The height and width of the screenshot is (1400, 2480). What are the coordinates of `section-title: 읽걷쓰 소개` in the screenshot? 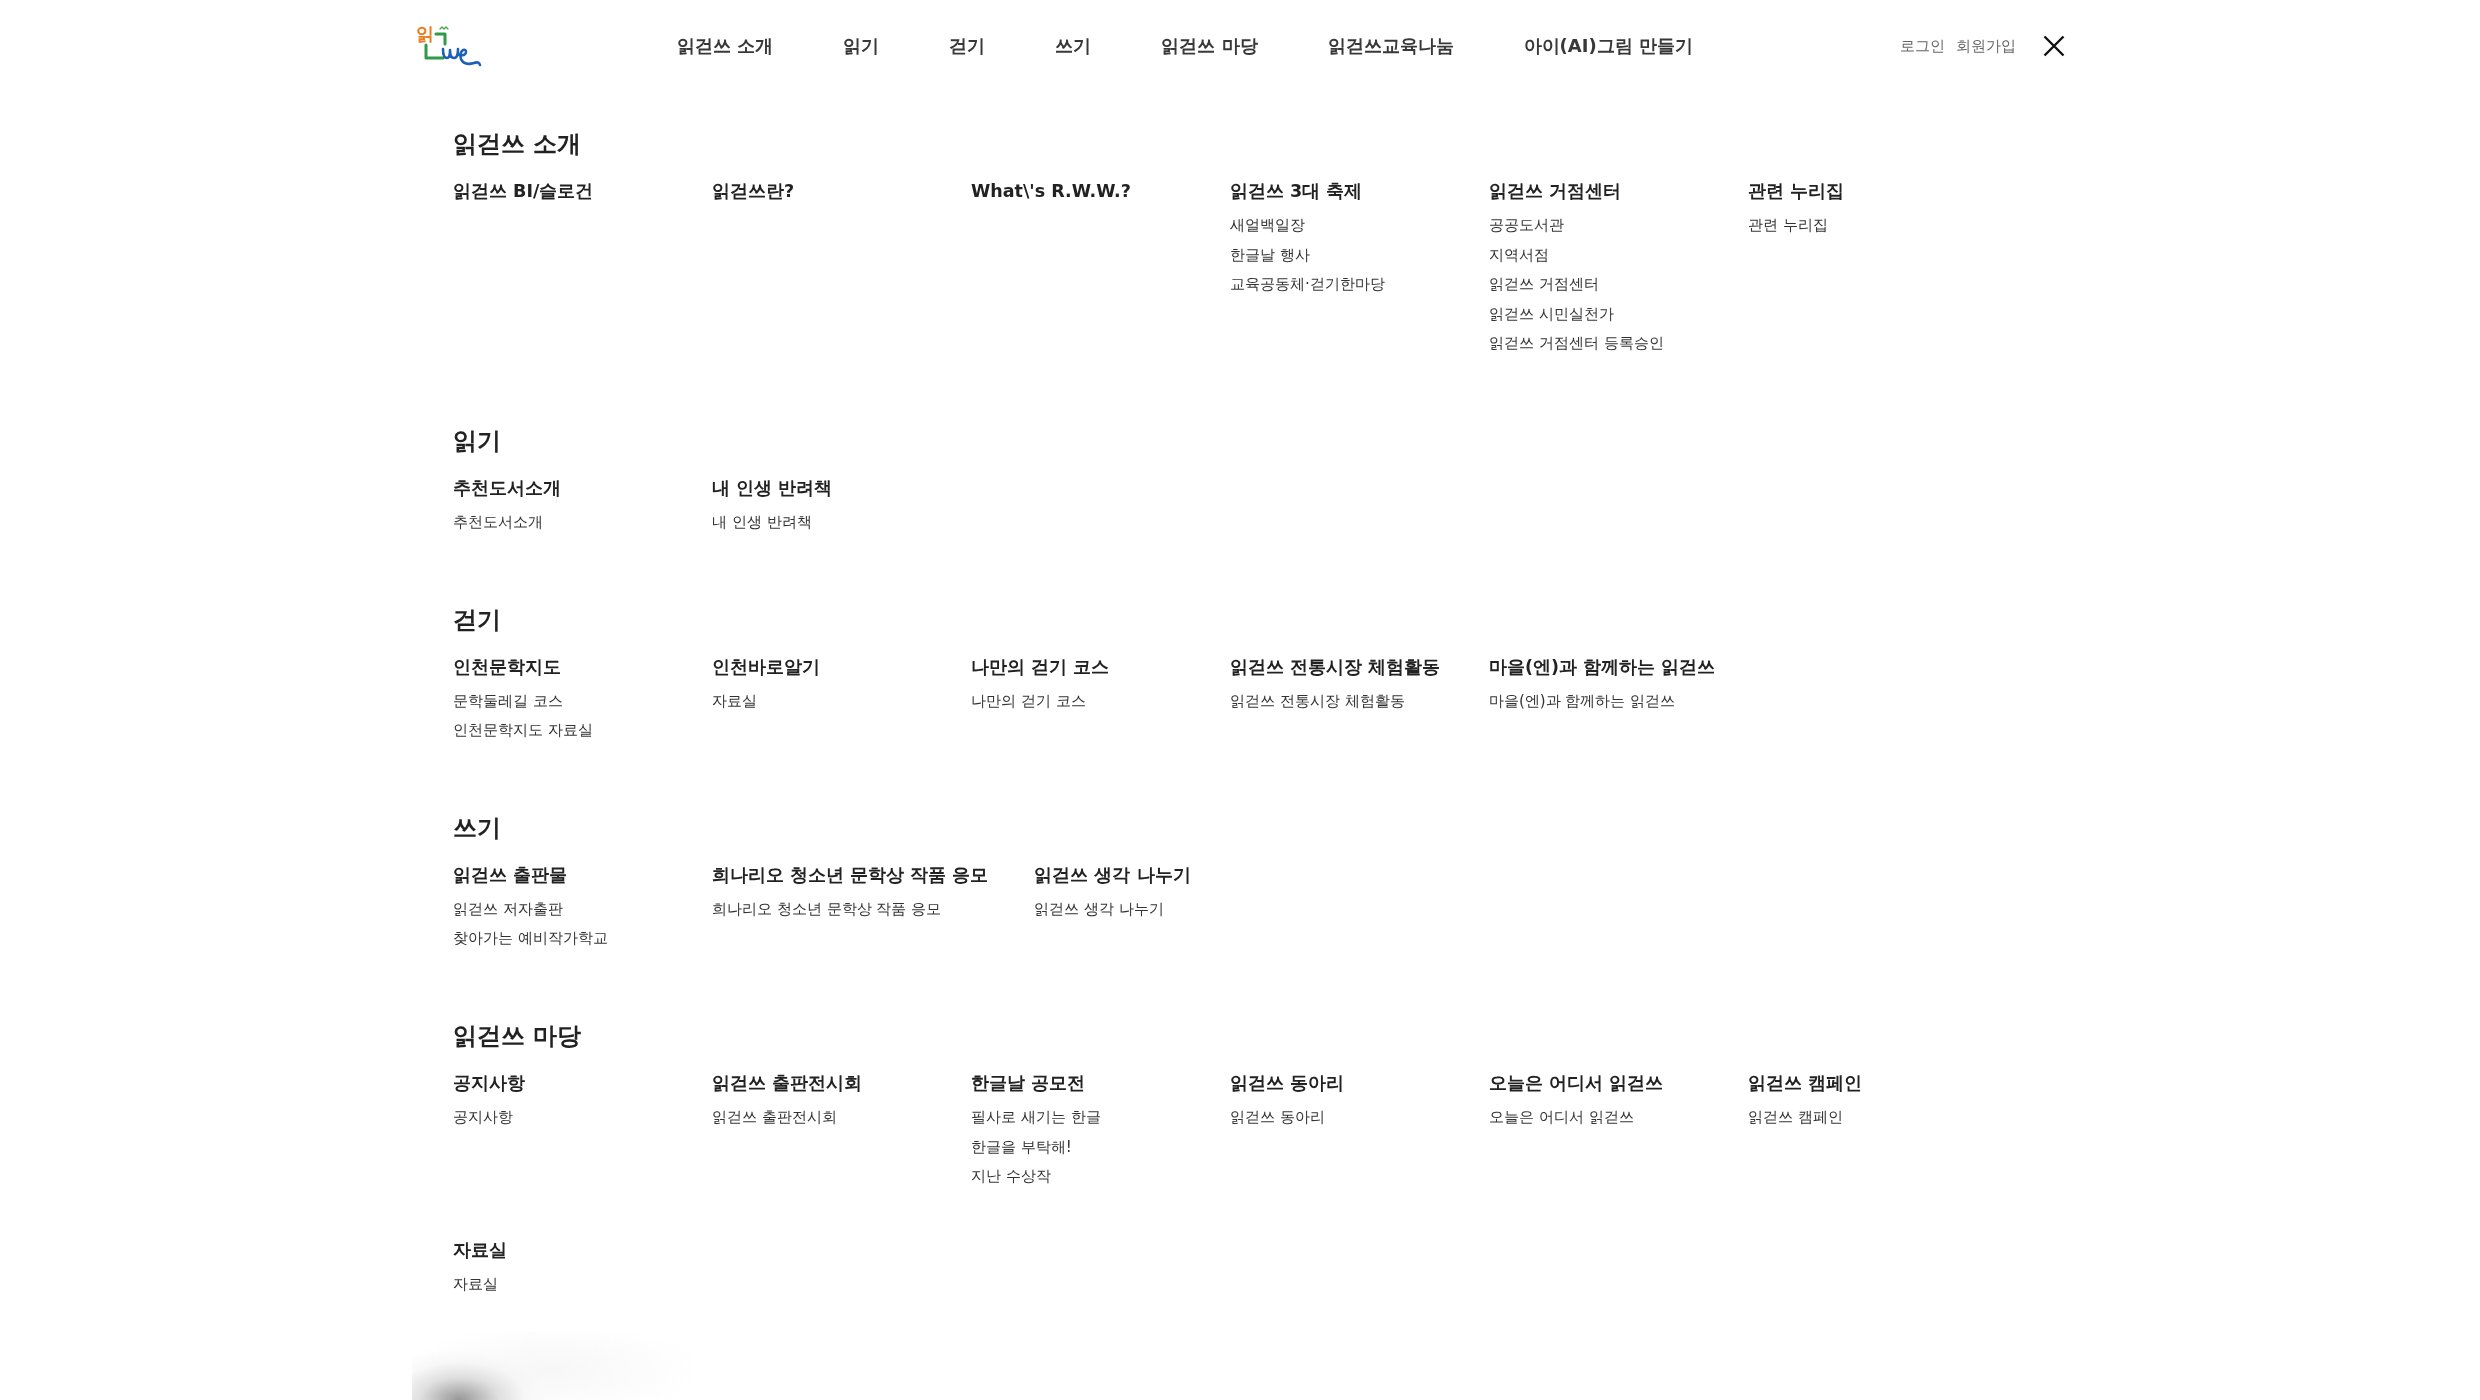 It's located at (517, 144).